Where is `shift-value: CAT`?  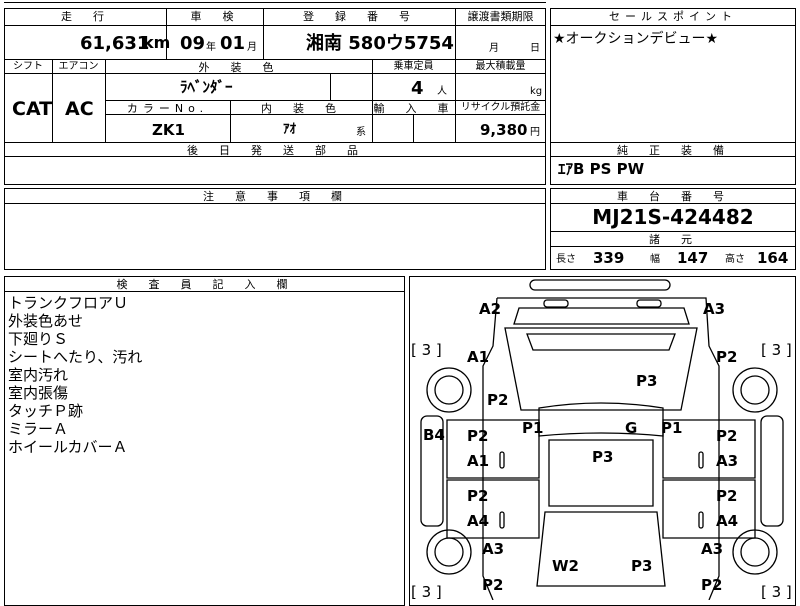 shift-value: CAT is located at coordinates (32, 109).